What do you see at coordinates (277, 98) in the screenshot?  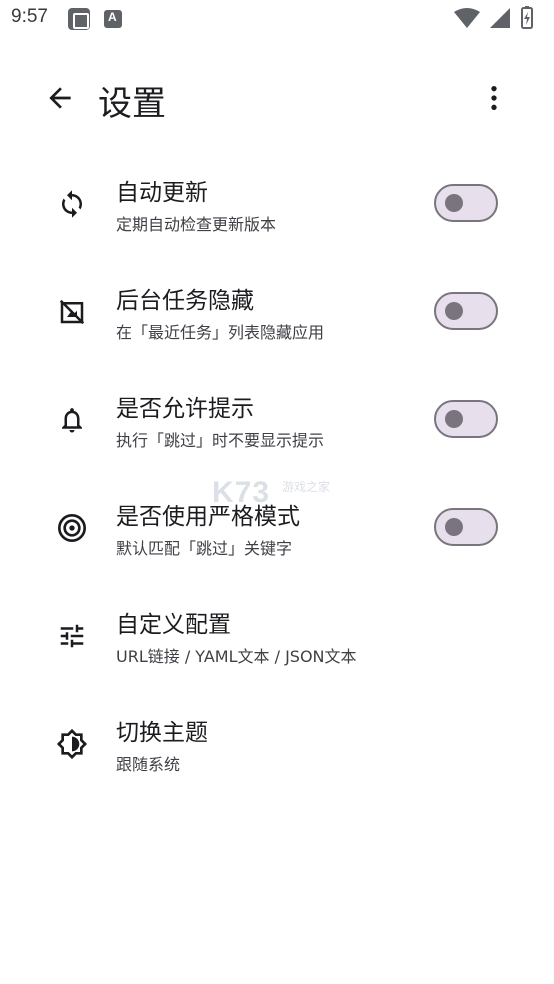 I see `app-bar: 设置` at bounding box center [277, 98].